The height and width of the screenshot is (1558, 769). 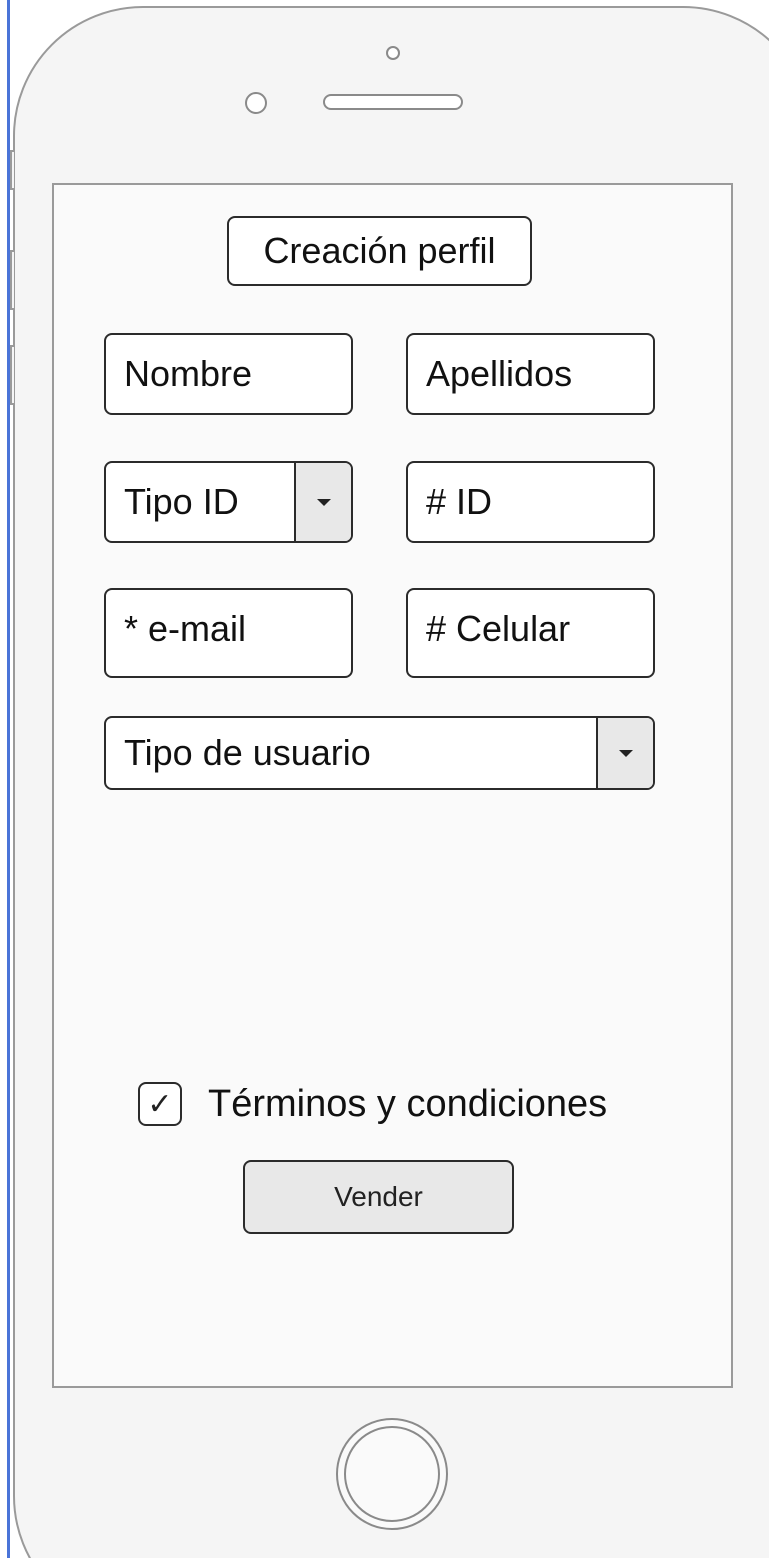 I want to click on terms-checkbox: ✓, so click(x=160, y=1104).